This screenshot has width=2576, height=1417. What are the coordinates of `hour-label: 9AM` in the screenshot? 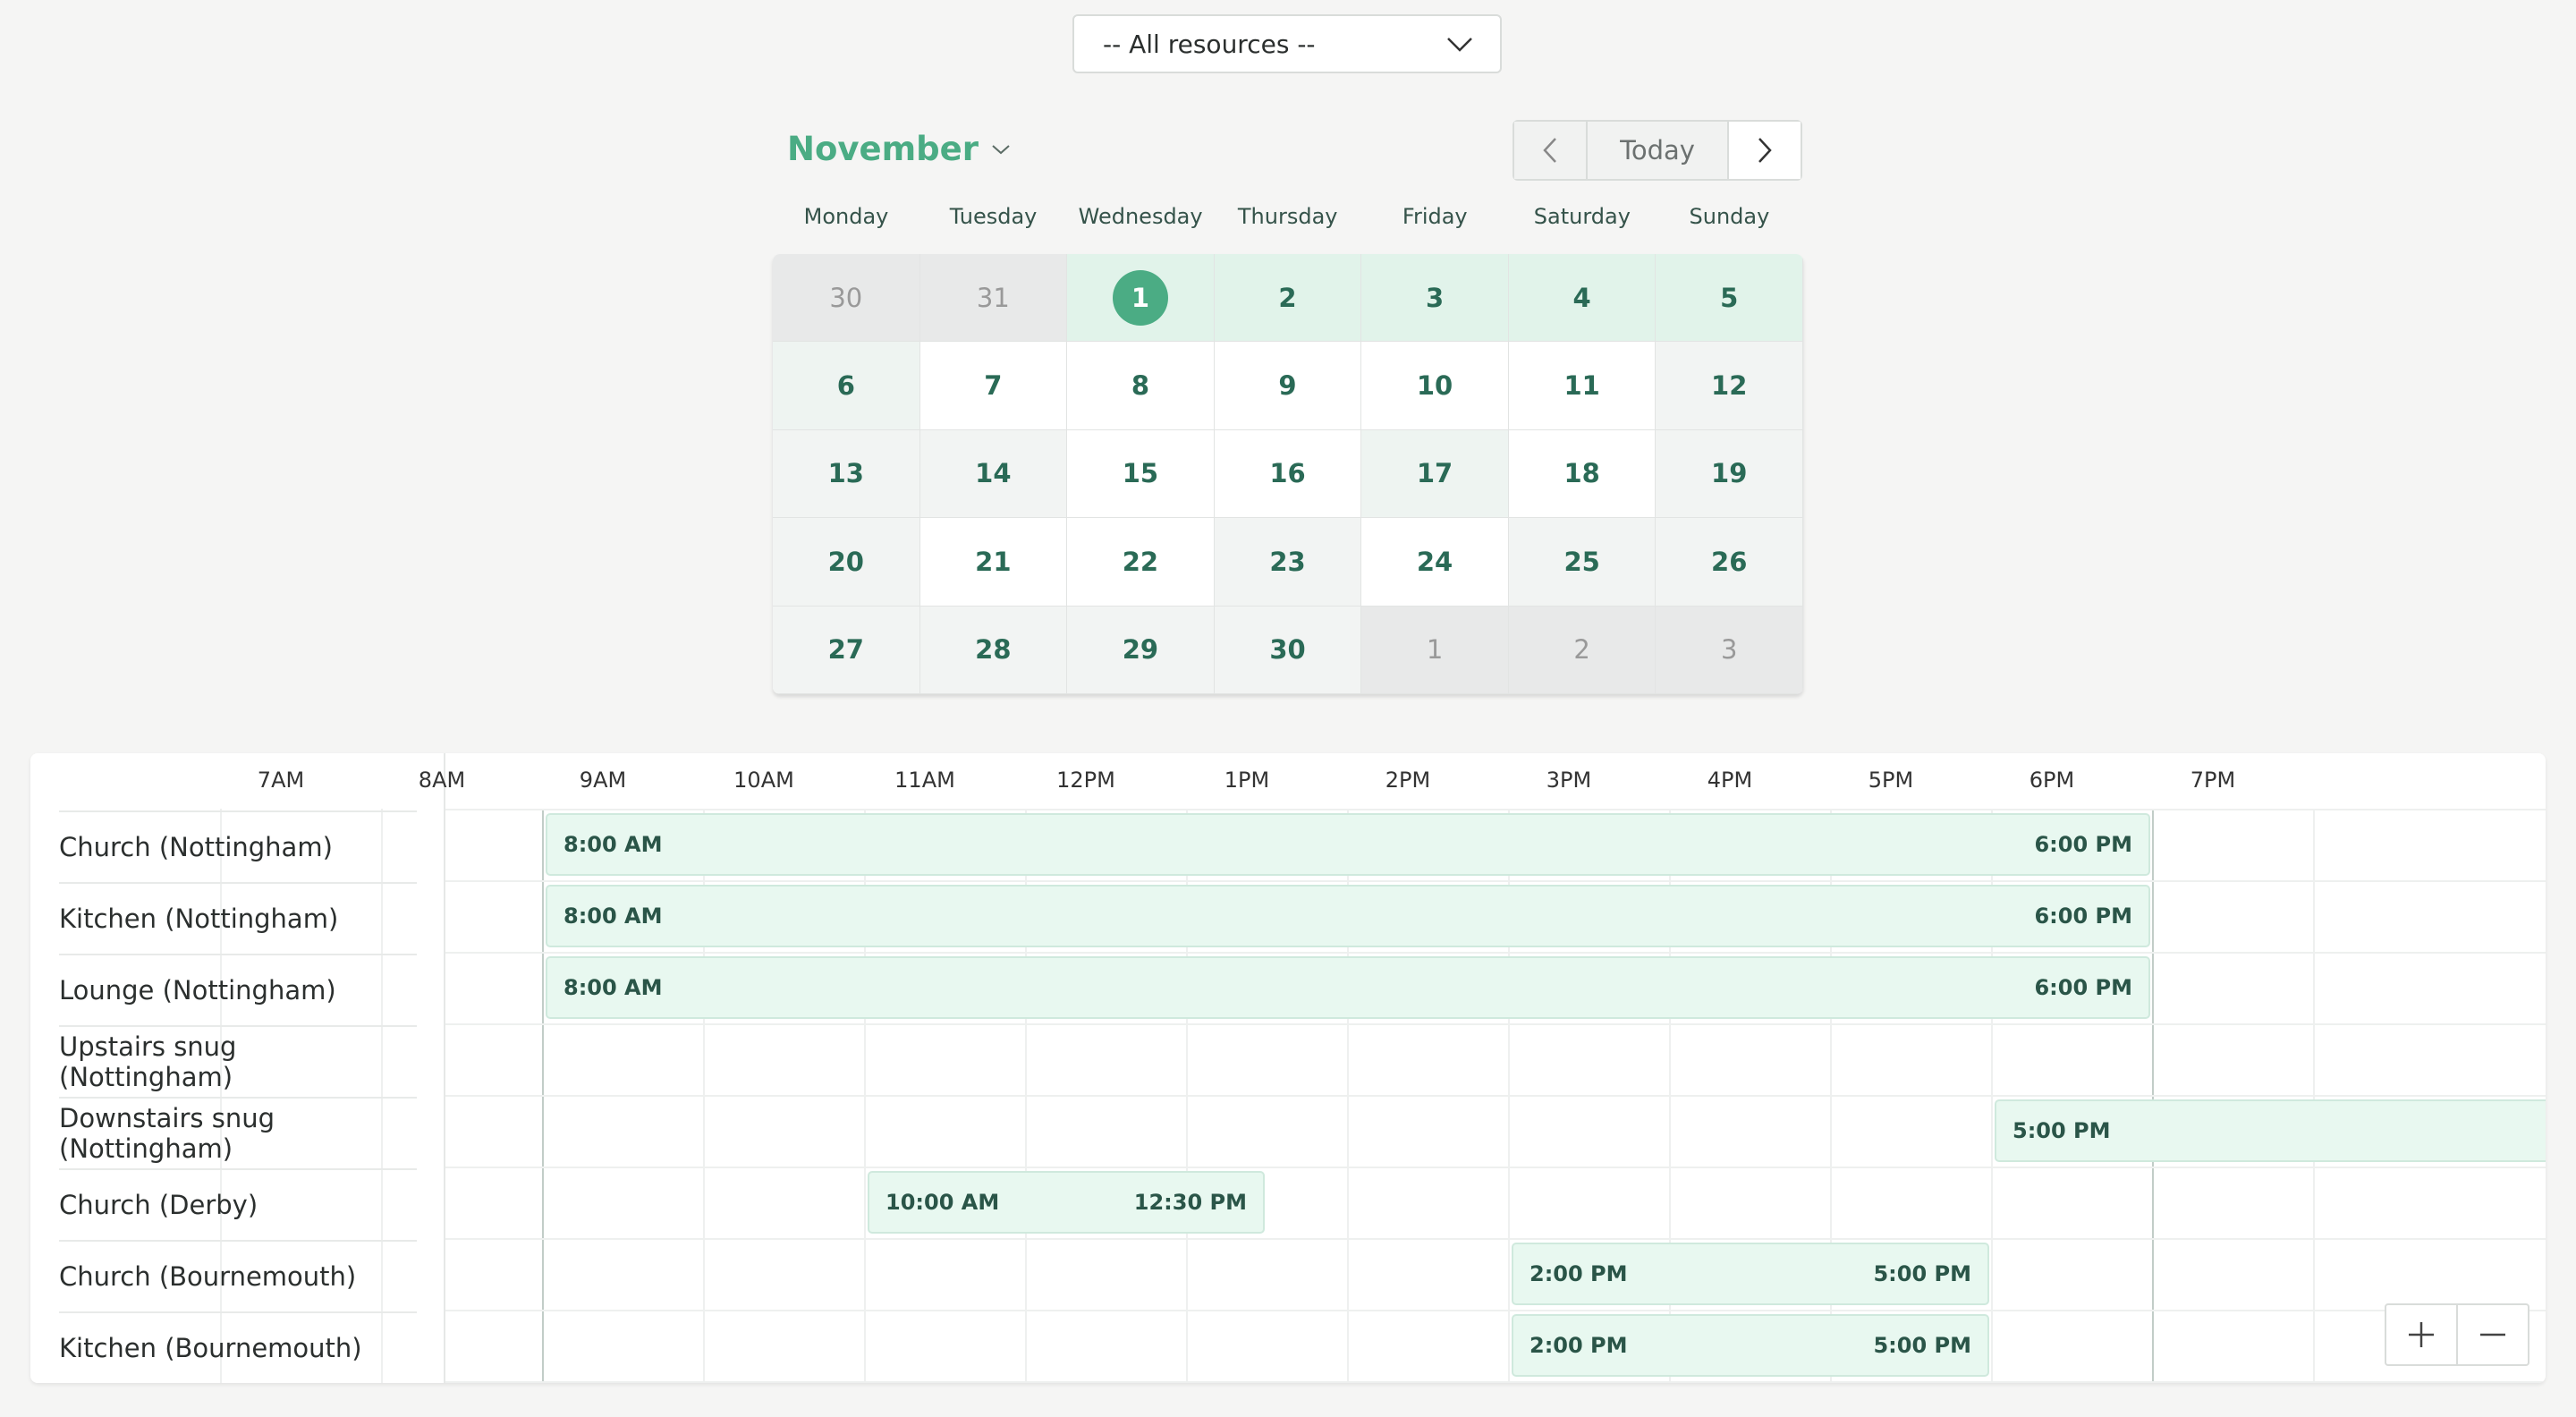 It's located at (603, 781).